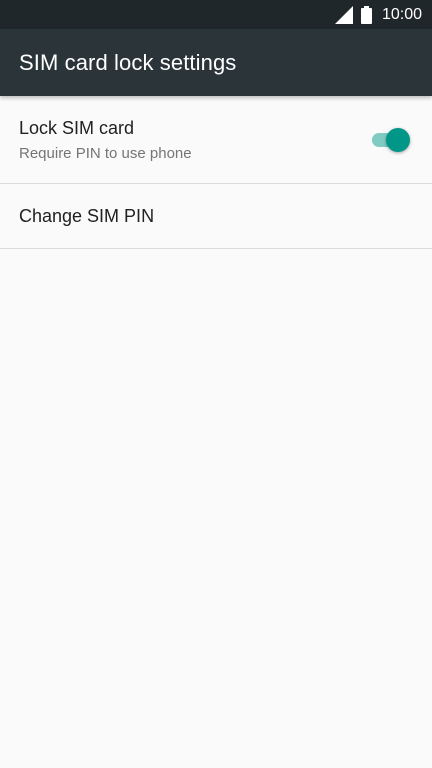 Image resolution: width=432 pixels, height=768 pixels. What do you see at coordinates (343, 14) in the screenshot?
I see `signal-icon` at bounding box center [343, 14].